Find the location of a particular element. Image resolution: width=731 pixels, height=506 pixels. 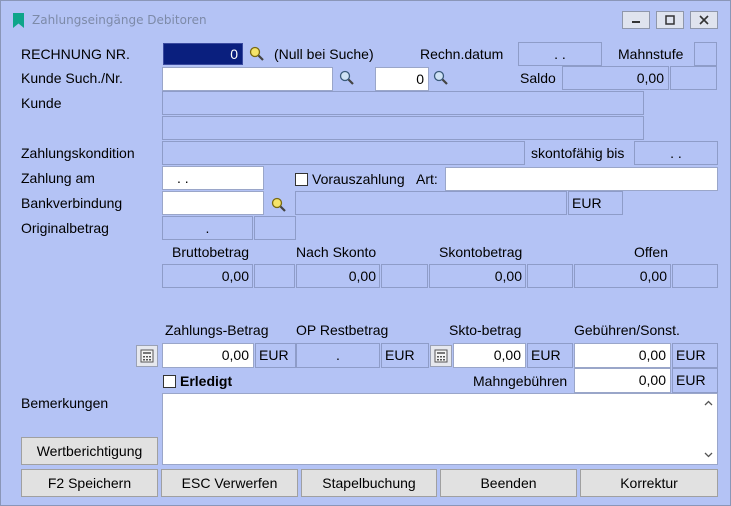

rechn-datum-field: . . is located at coordinates (560, 54).